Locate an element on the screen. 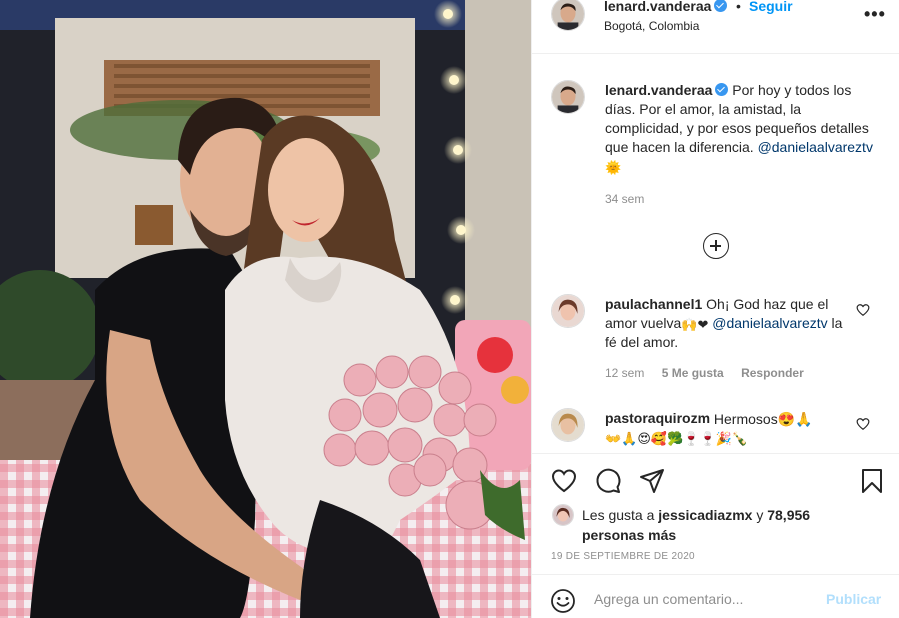 The image size is (899, 618). author-avatar is located at coordinates (568, 15).